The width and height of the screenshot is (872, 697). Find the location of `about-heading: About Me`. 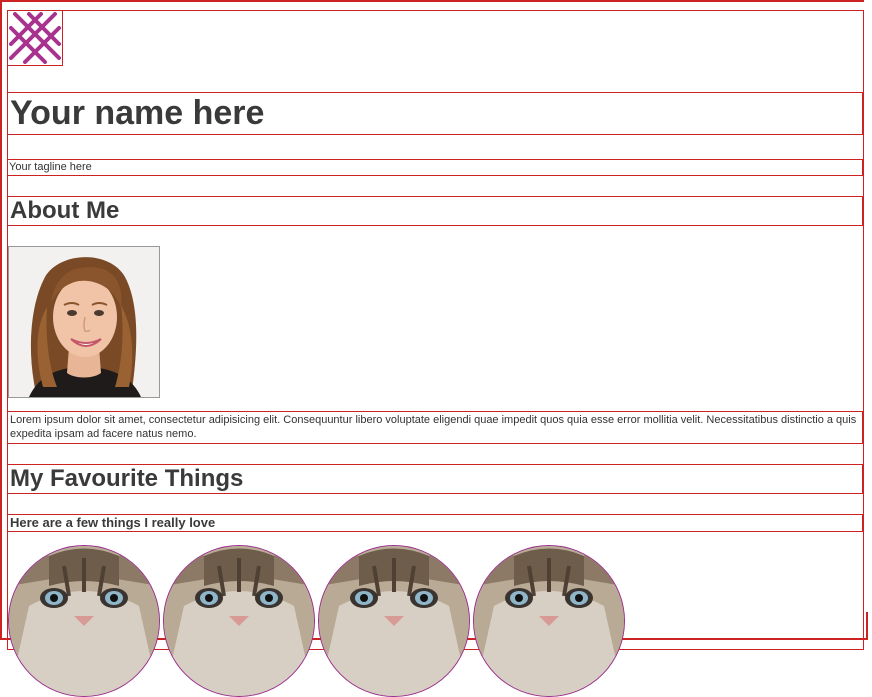

about-heading: About Me is located at coordinates (435, 211).